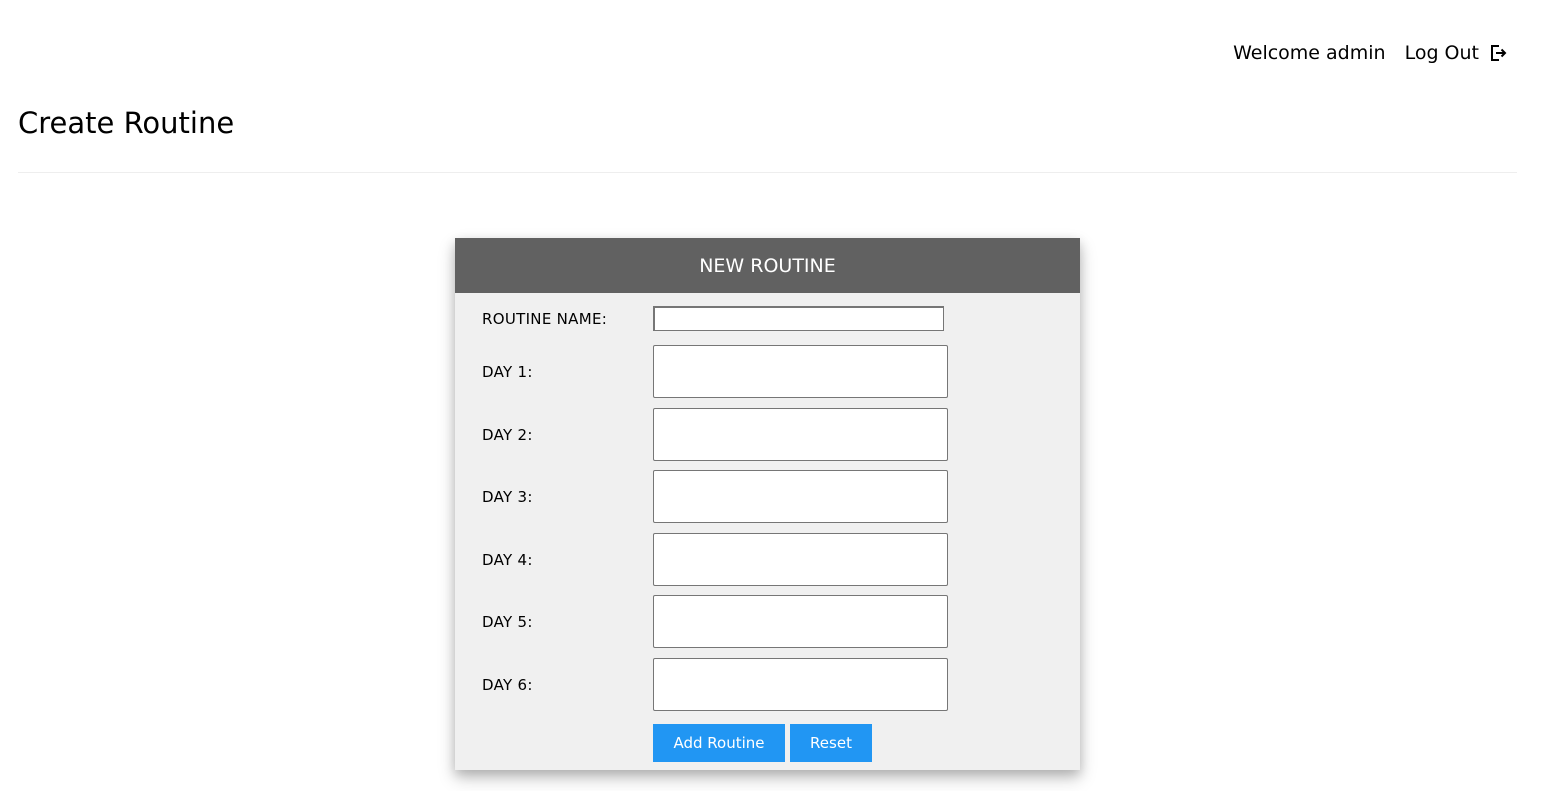 The image size is (1541, 791). I want to click on form-title: NEW ROUTINE, so click(767, 265).